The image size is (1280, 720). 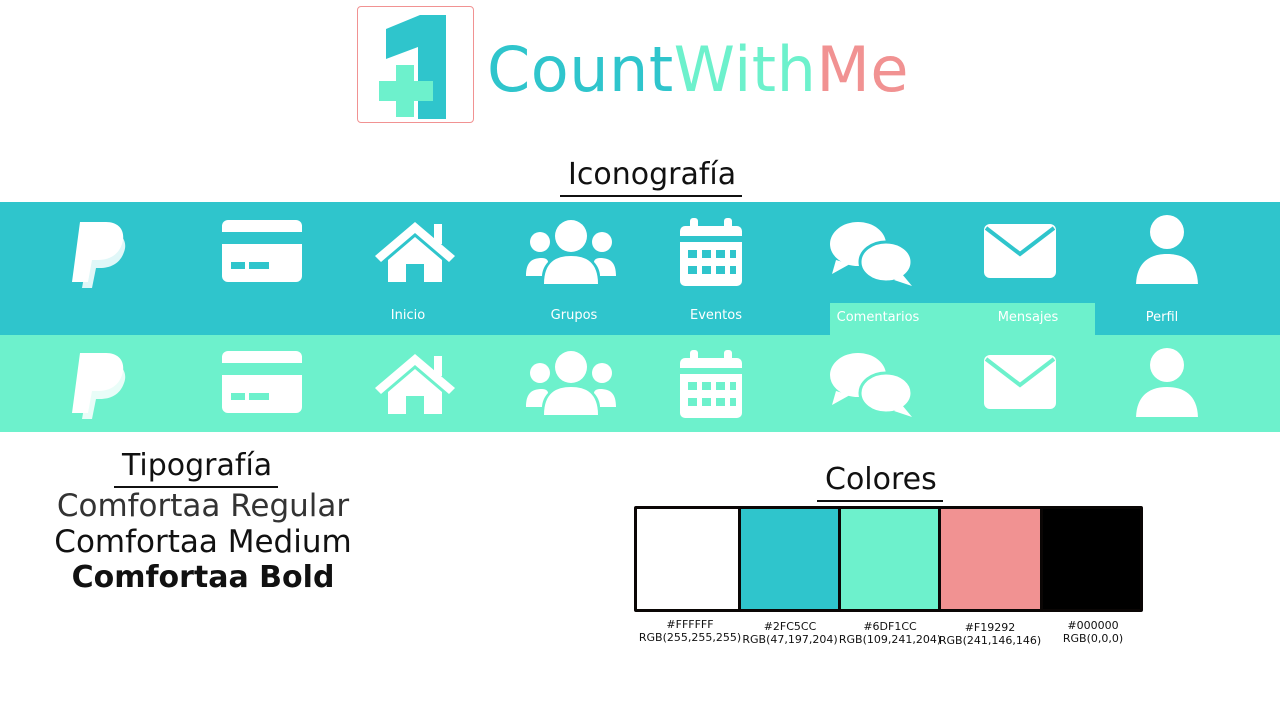 What do you see at coordinates (689, 559) in the screenshot?
I see `swatch-white` at bounding box center [689, 559].